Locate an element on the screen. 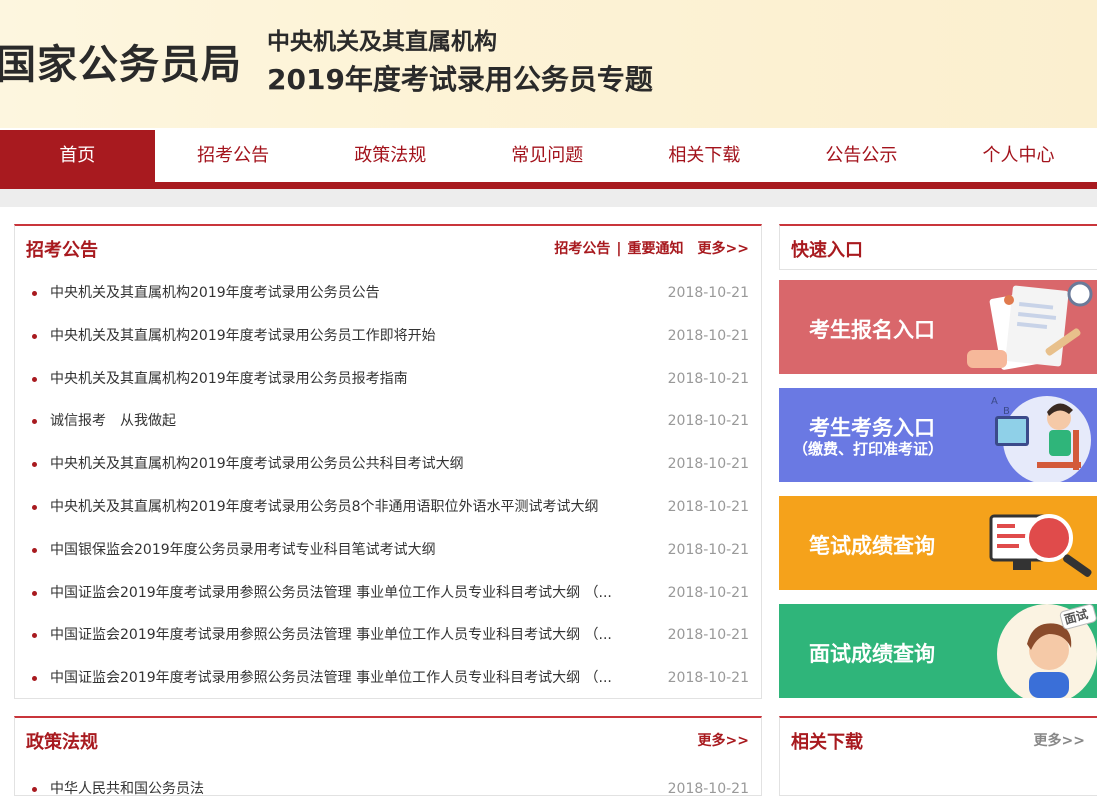 Image resolution: width=1097 pixels, height=811 pixels. list-item: 诚信报考 从我做起 2018-10-21 is located at coordinates (388, 421).